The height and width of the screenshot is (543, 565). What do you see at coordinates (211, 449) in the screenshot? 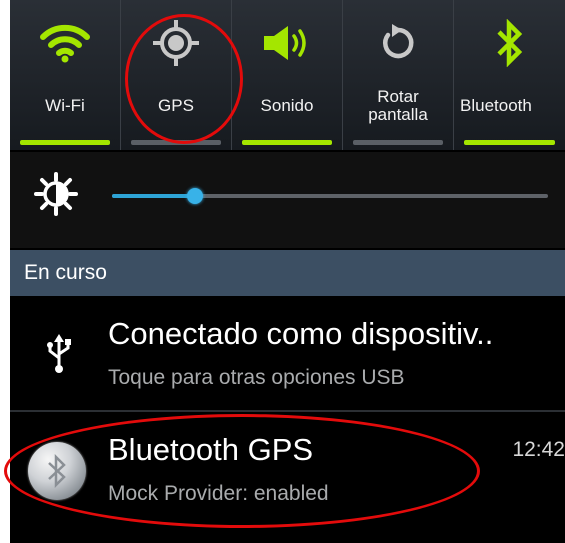
I see `notification-bluetooth-gps-title: Bluetooth GPS` at bounding box center [211, 449].